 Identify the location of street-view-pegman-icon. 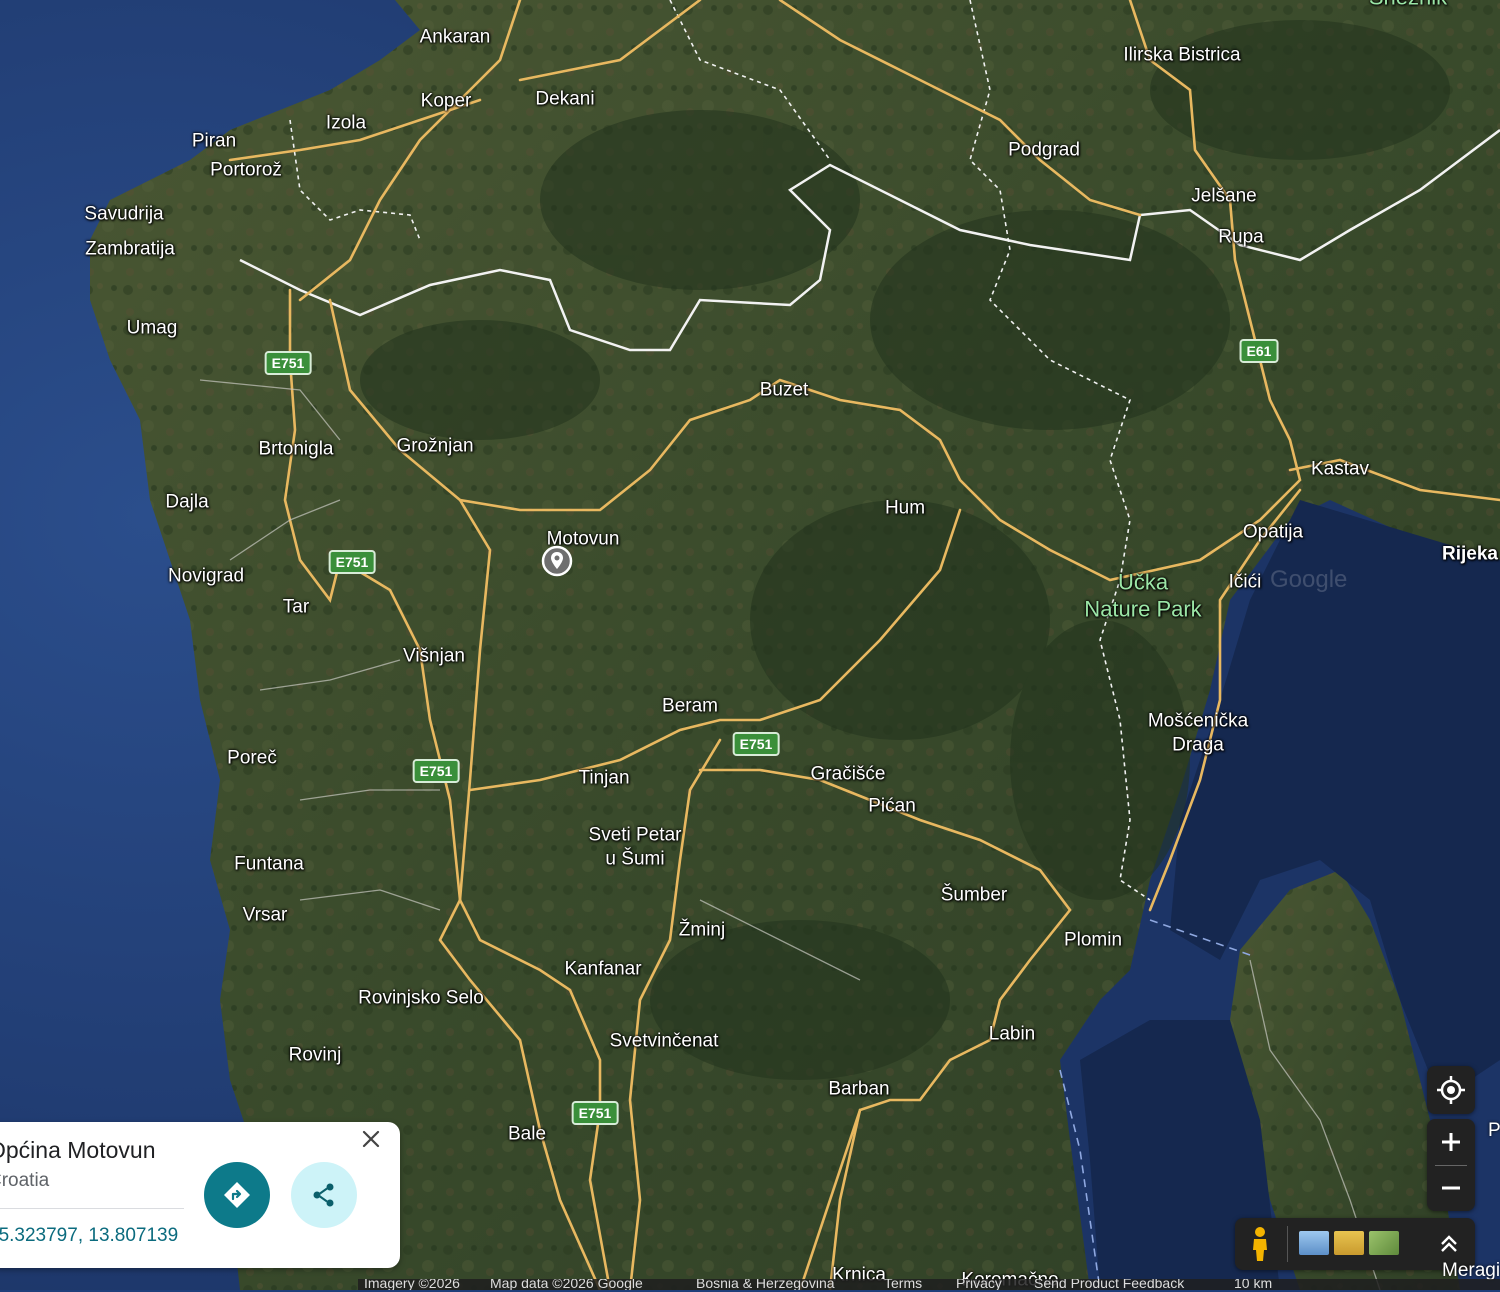
(1260, 1244).